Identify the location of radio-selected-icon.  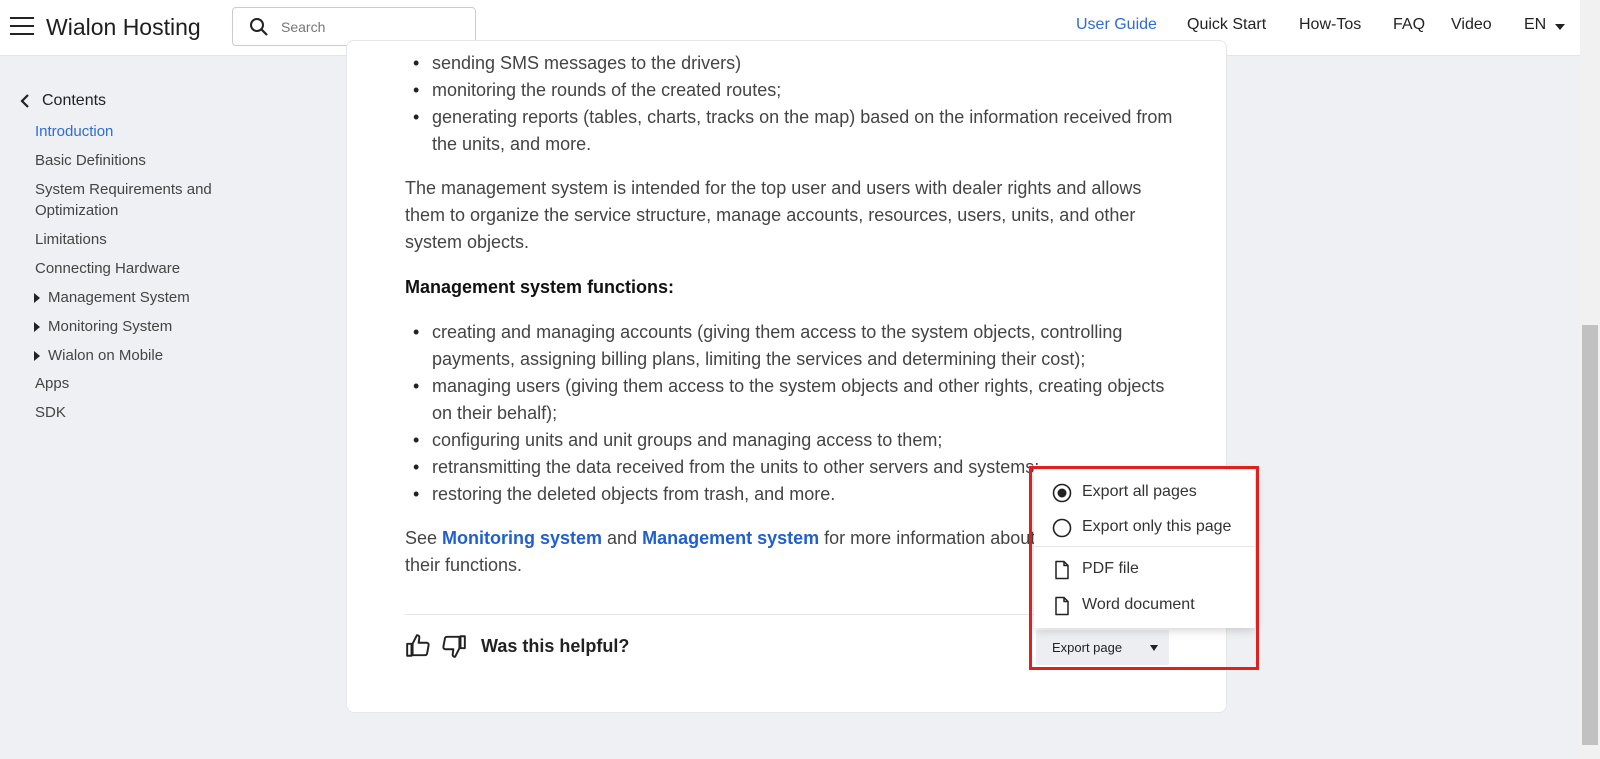
(1062, 493).